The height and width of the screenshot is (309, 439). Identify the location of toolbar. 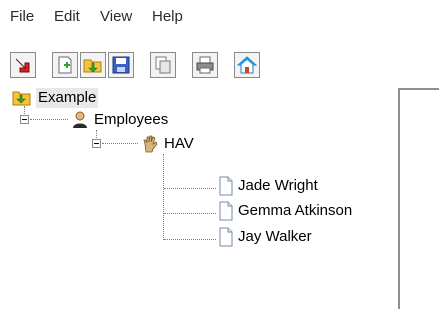
(219, 70).